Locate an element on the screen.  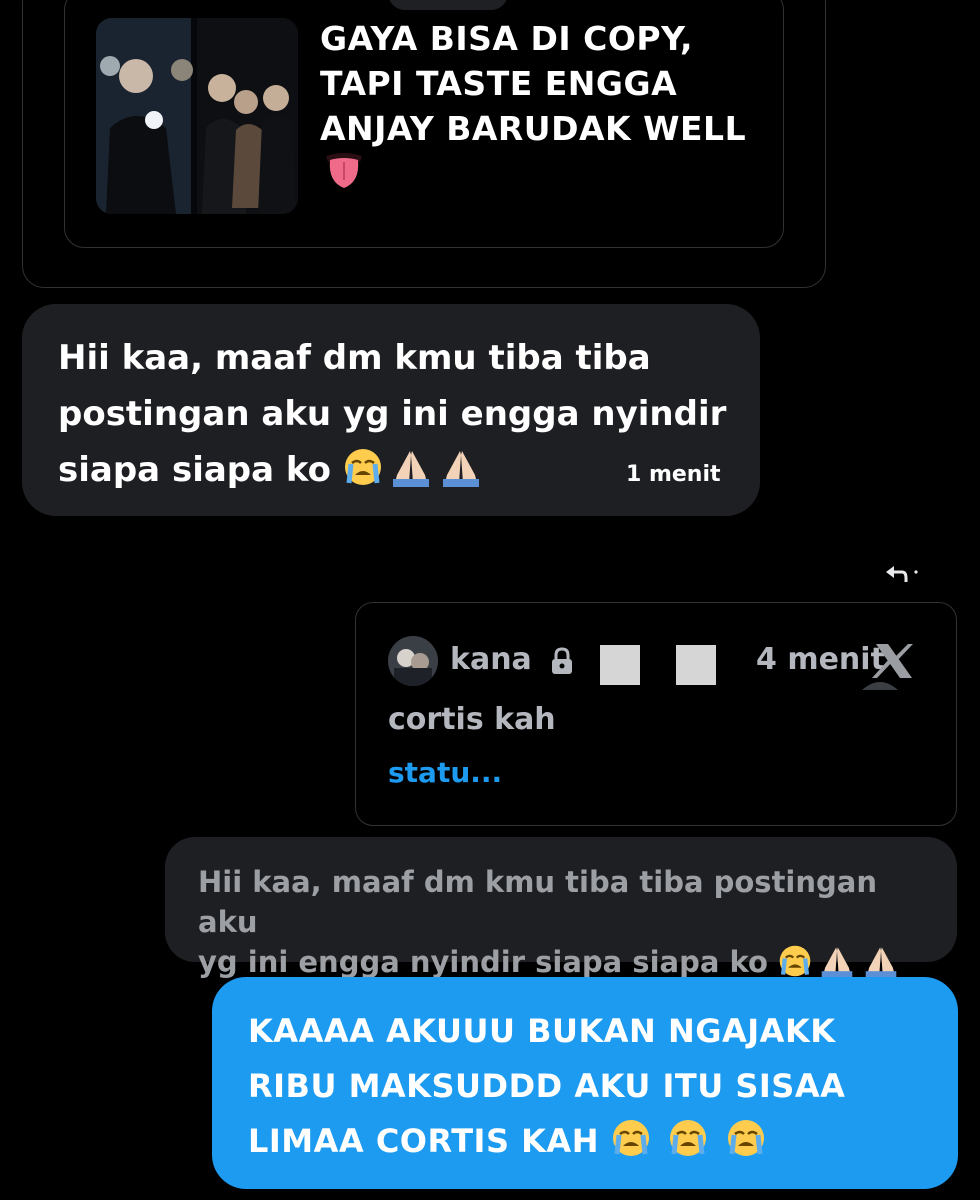
shared-post-image is located at coordinates (197, 116).